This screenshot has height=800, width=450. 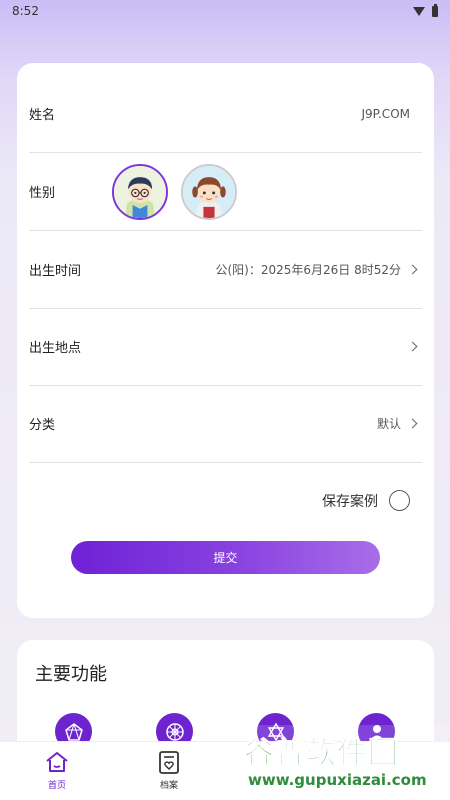 What do you see at coordinates (225, 424) in the screenshot?
I see `category-row: 分类 默认` at bounding box center [225, 424].